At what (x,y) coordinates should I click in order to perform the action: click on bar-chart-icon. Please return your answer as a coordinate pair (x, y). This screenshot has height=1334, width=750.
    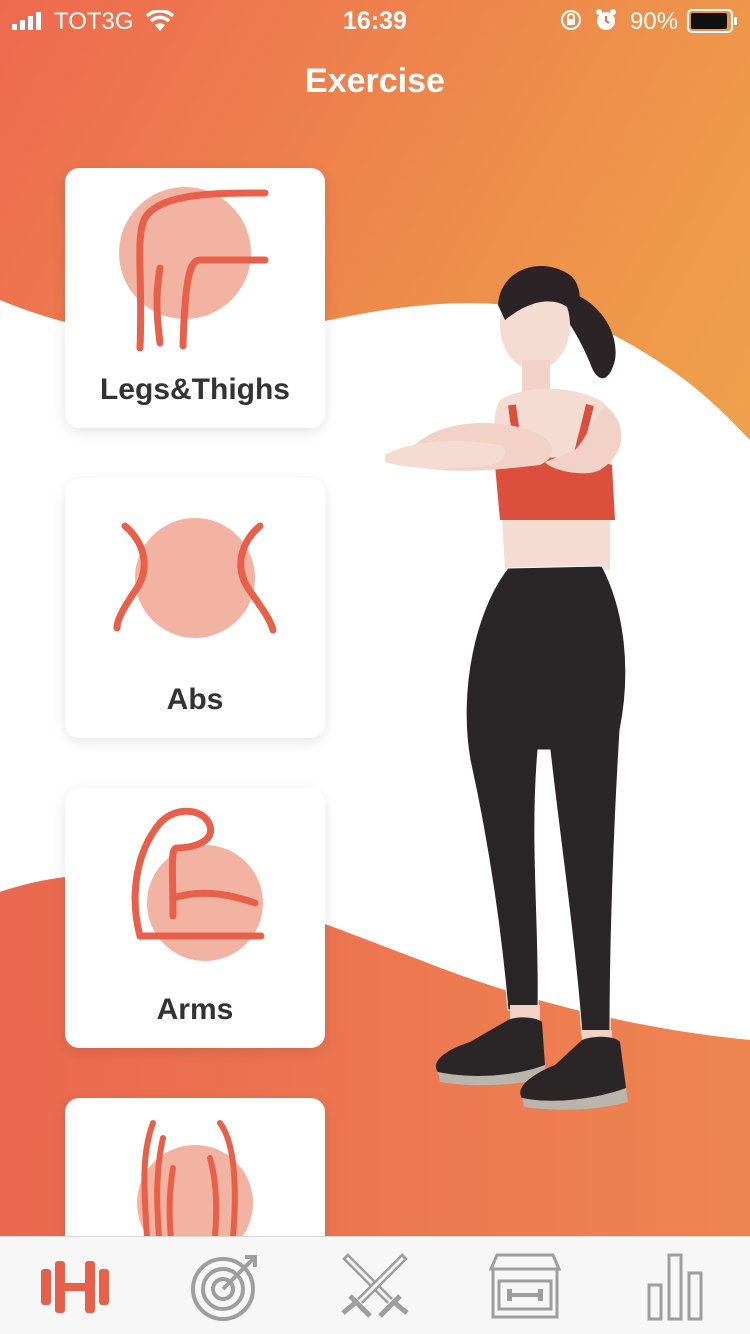
    Looking at the image, I should click on (675, 1287).